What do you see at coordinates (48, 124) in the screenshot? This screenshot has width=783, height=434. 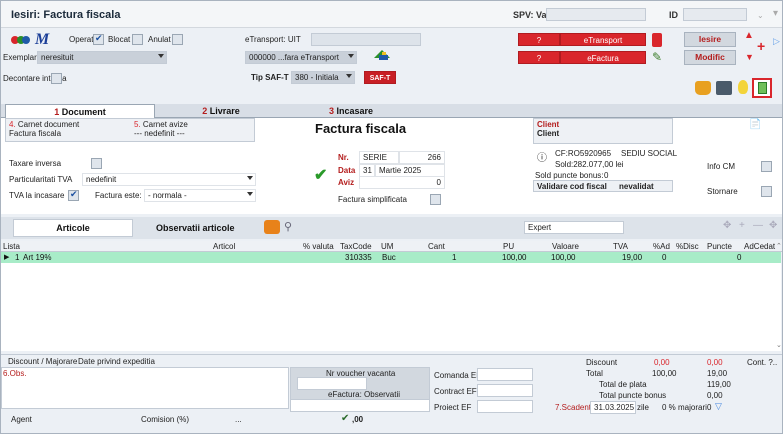 I see `carnet-doc-label: Carnet document` at bounding box center [48, 124].